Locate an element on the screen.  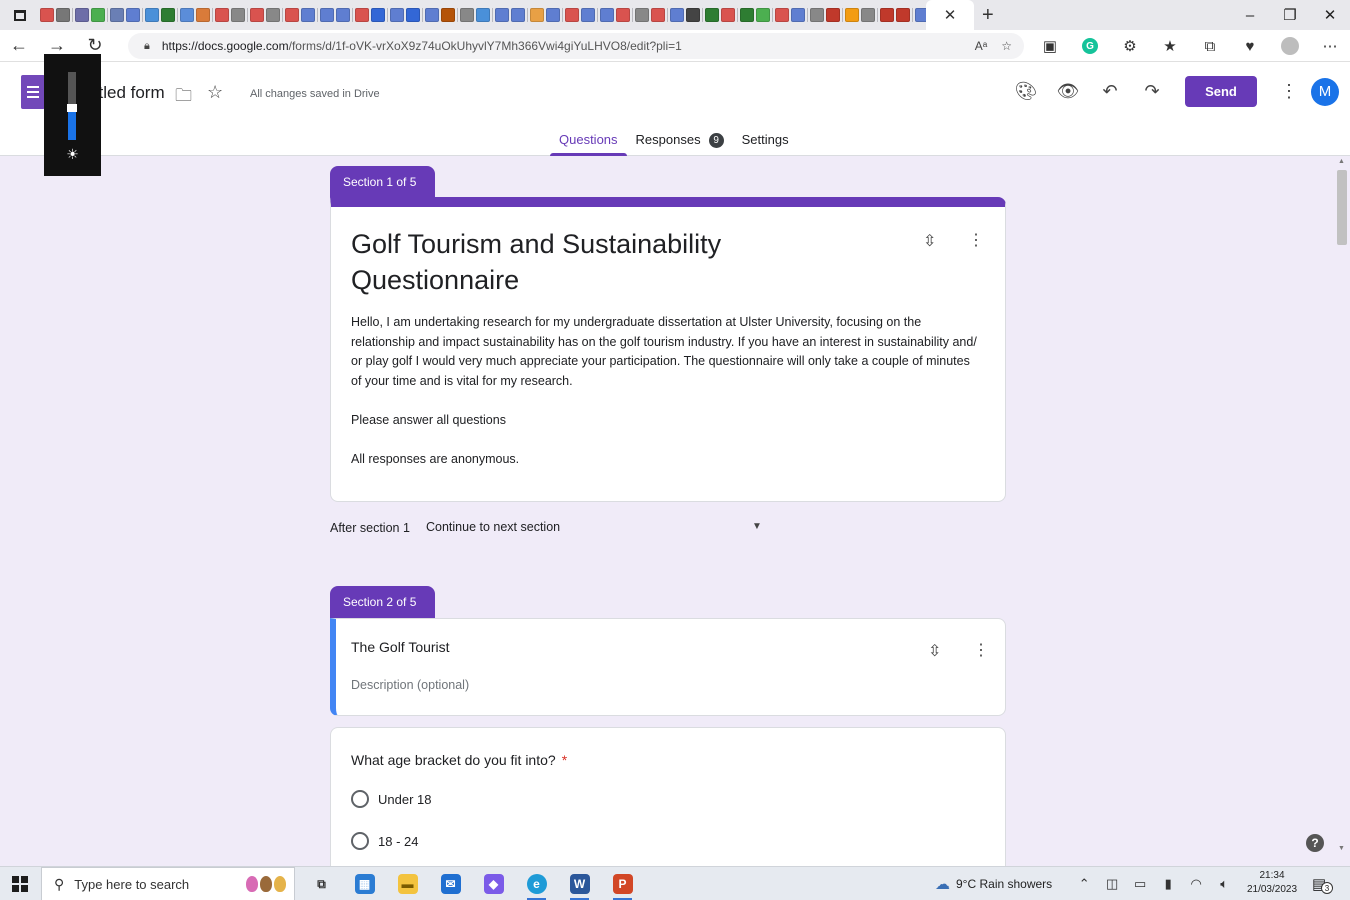
close-window-button: ✕ is located at coordinates (1330, 15).